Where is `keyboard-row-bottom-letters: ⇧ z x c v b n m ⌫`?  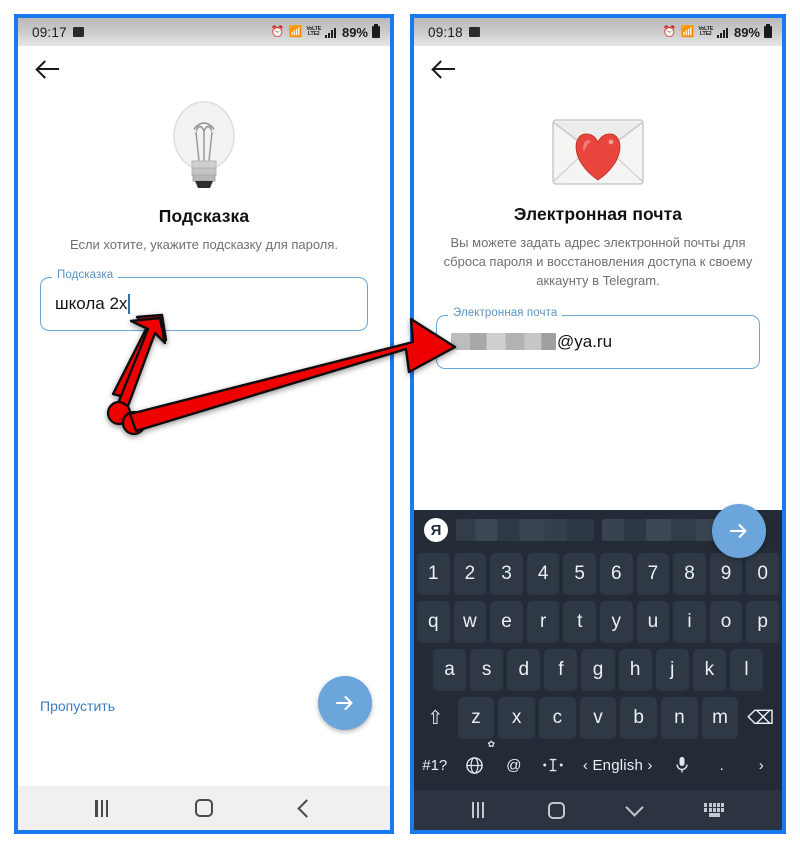
keyboard-row-bottom-letters: ⇧ z x c v b n m ⌫ is located at coordinates (598, 718).